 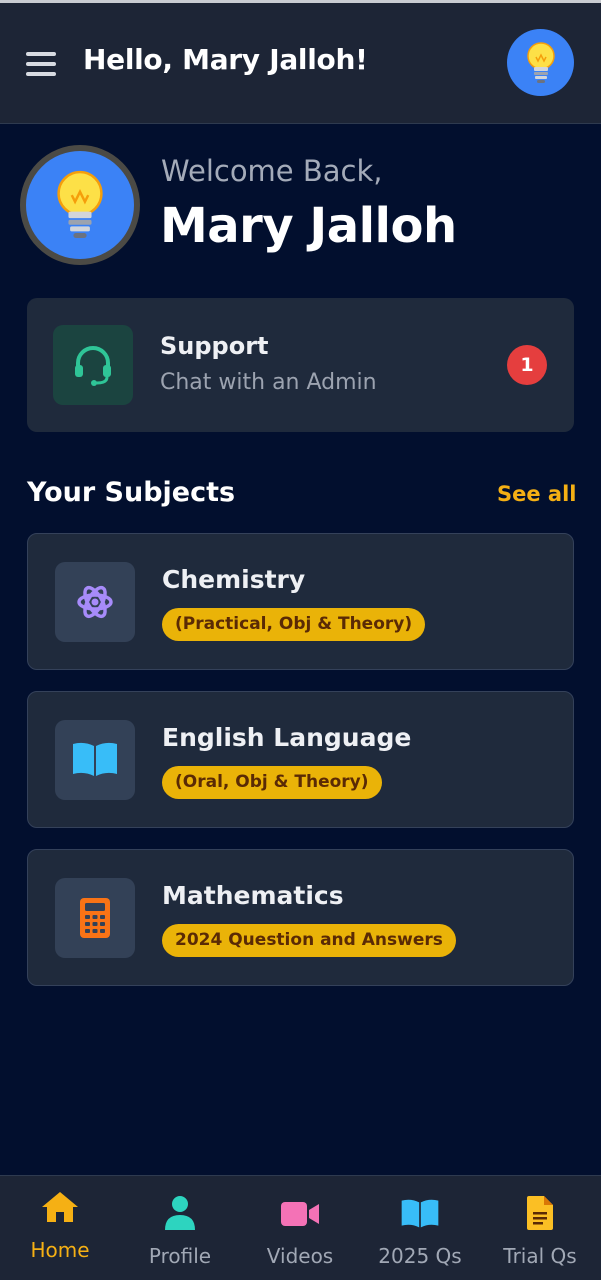 I want to click on headset-icon, so click(x=93, y=366).